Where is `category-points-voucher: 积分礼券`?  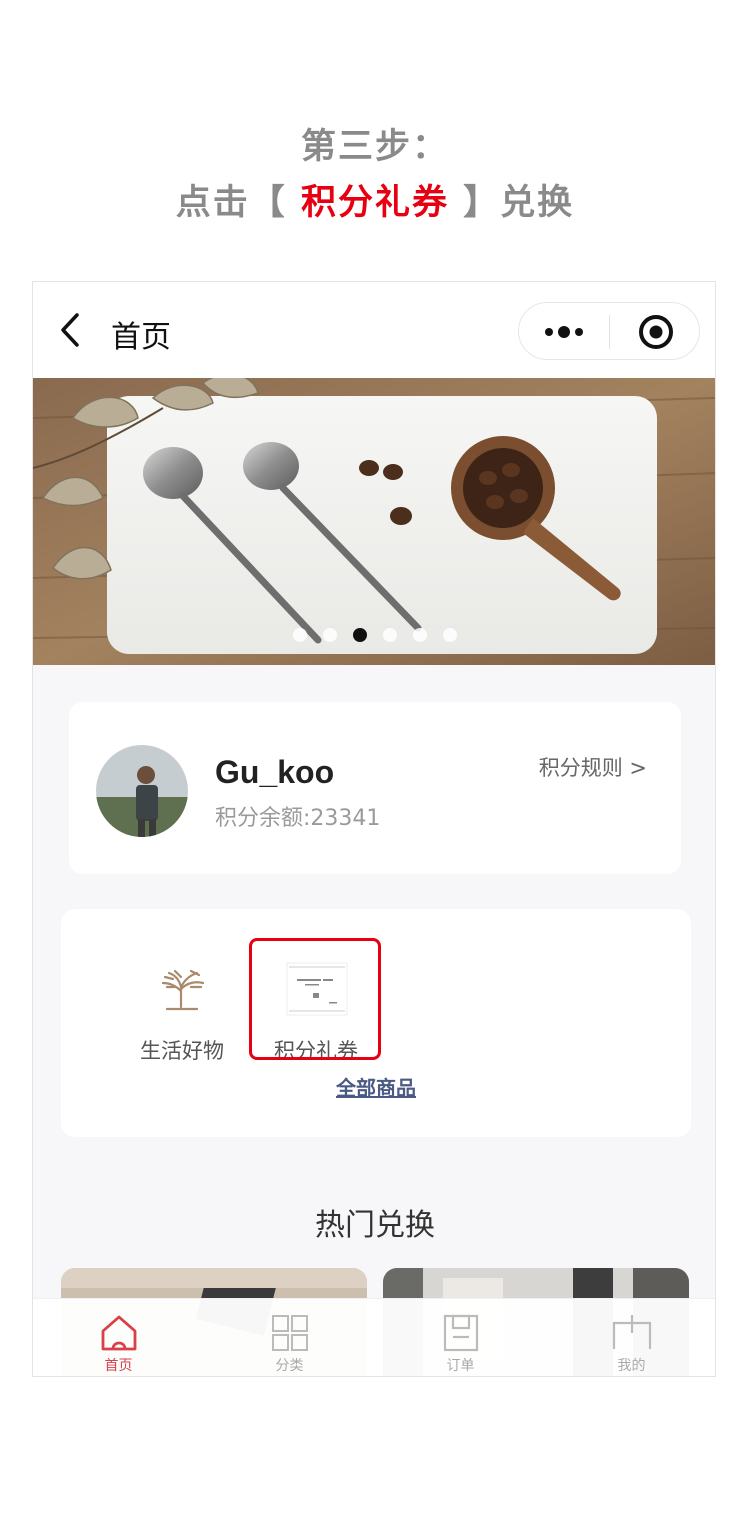 category-points-voucher: 积分礼券 is located at coordinates (316, 1004).